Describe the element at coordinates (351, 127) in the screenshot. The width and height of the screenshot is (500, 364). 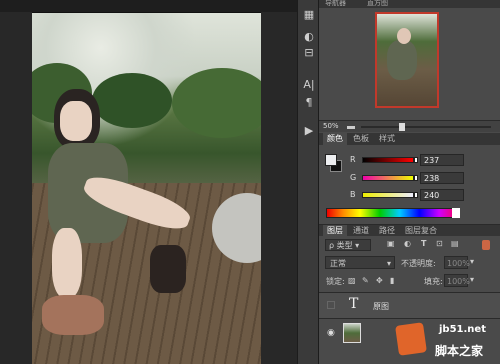
I see `zoom-out-icon` at that location.